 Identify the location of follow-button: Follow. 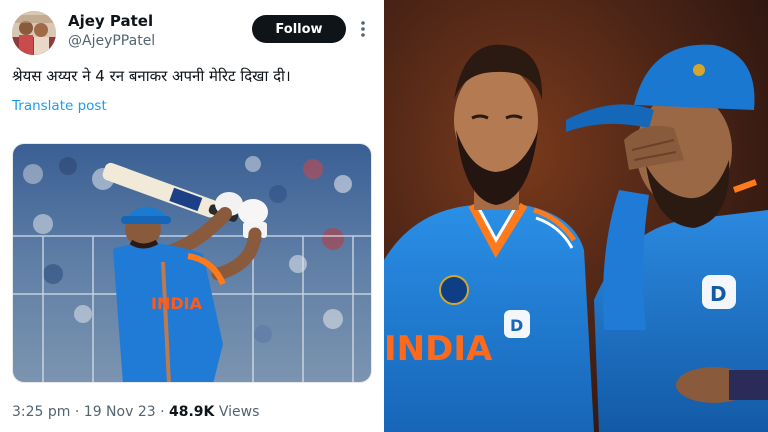
(299, 29).